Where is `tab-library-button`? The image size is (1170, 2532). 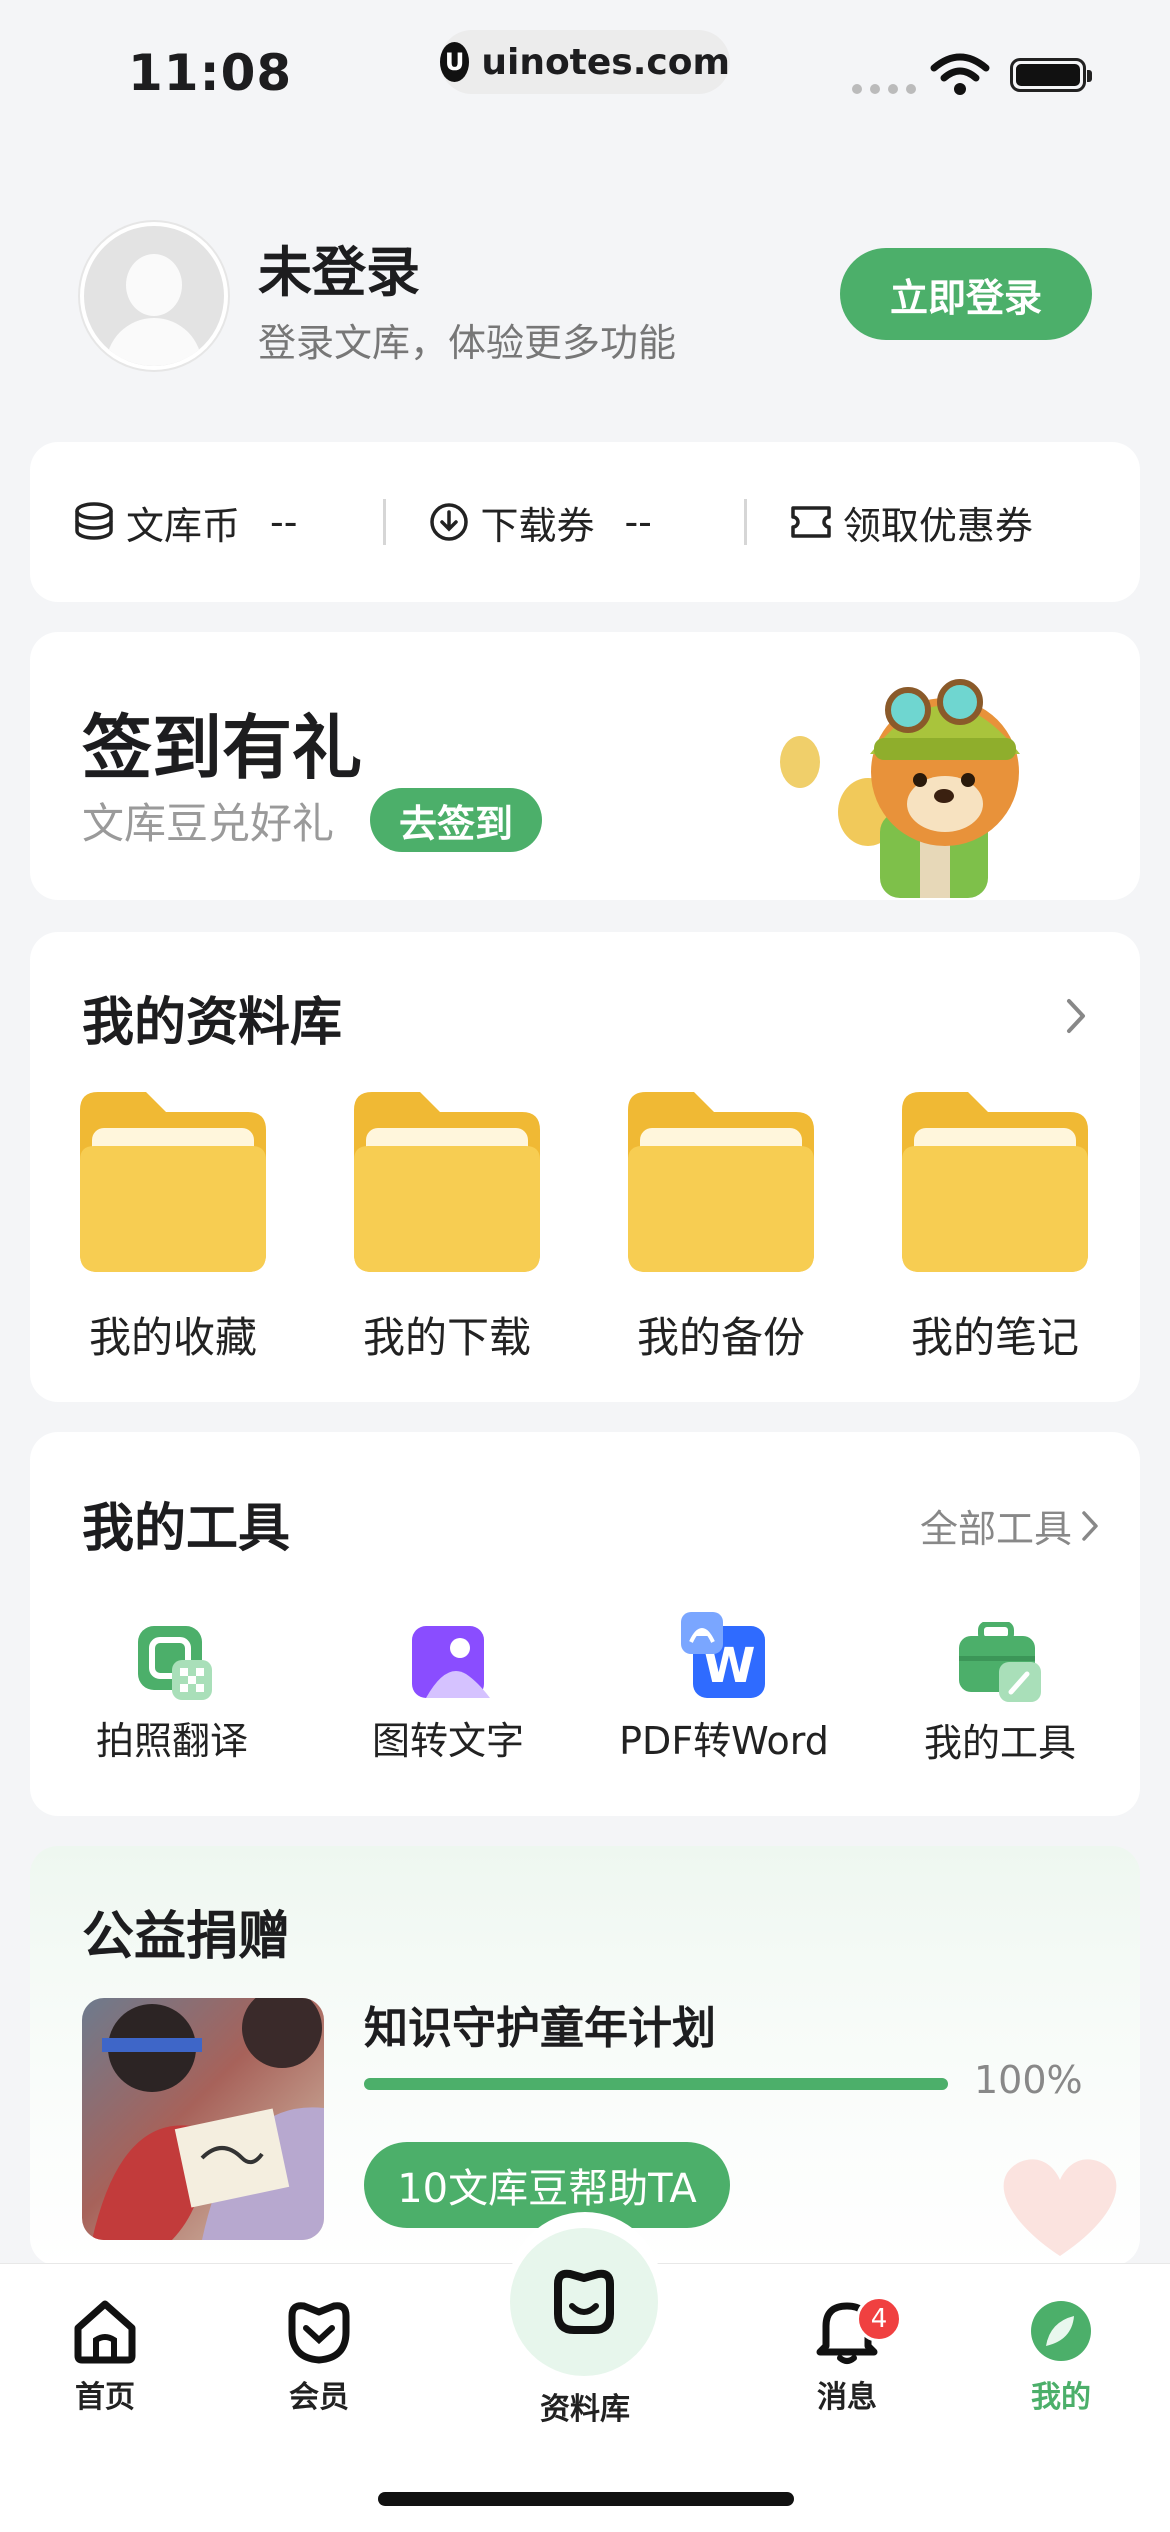
tab-library-button is located at coordinates (584, 2302).